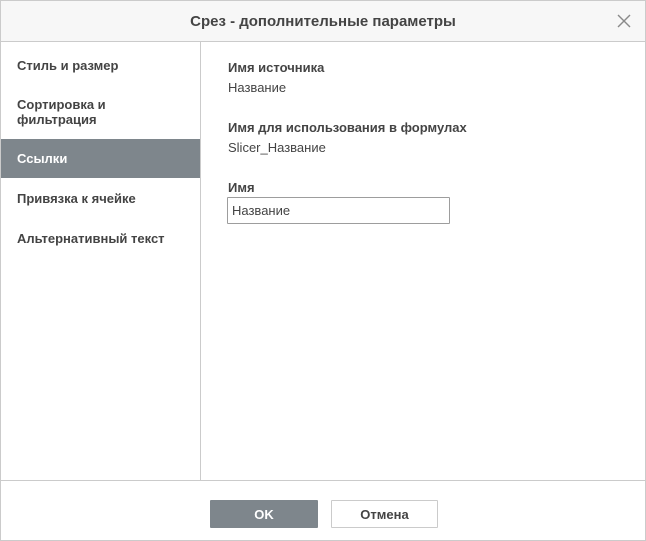  What do you see at coordinates (76, 198) in the screenshot?
I see `sidebar-item-label: Привязка к ячейке` at bounding box center [76, 198].